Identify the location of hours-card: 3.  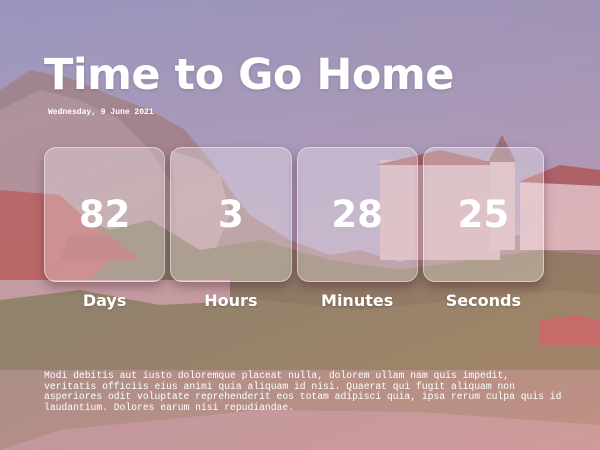
(231, 214).